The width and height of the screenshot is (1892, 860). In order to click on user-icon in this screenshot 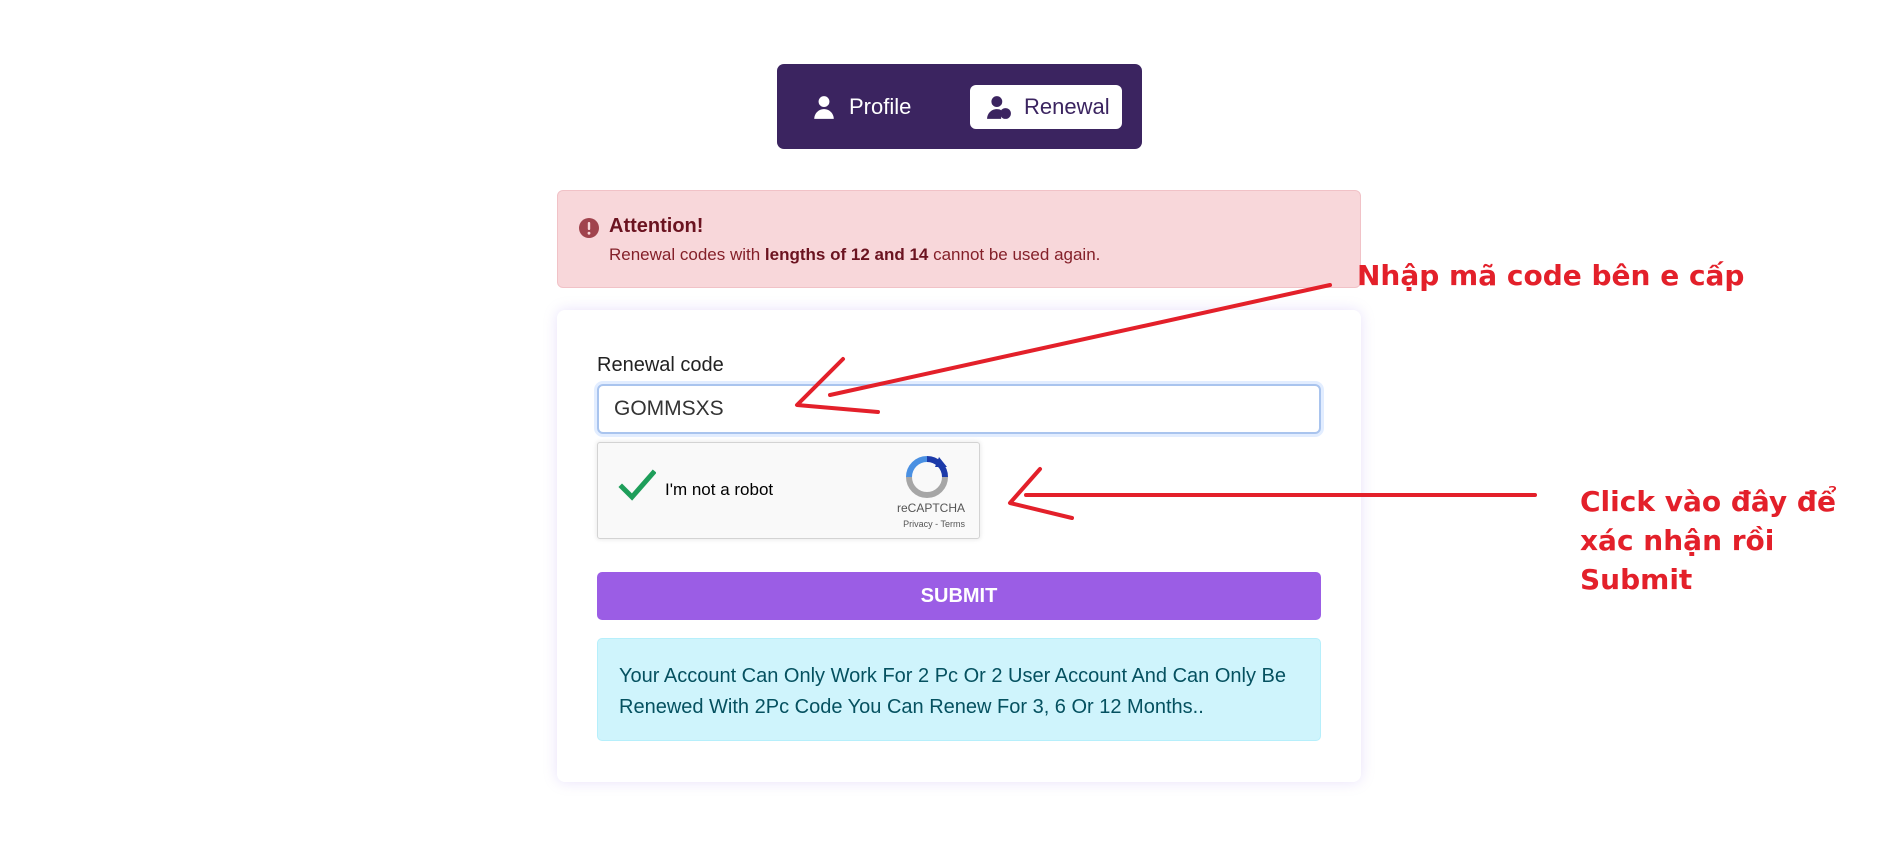, I will do `click(824, 107)`.